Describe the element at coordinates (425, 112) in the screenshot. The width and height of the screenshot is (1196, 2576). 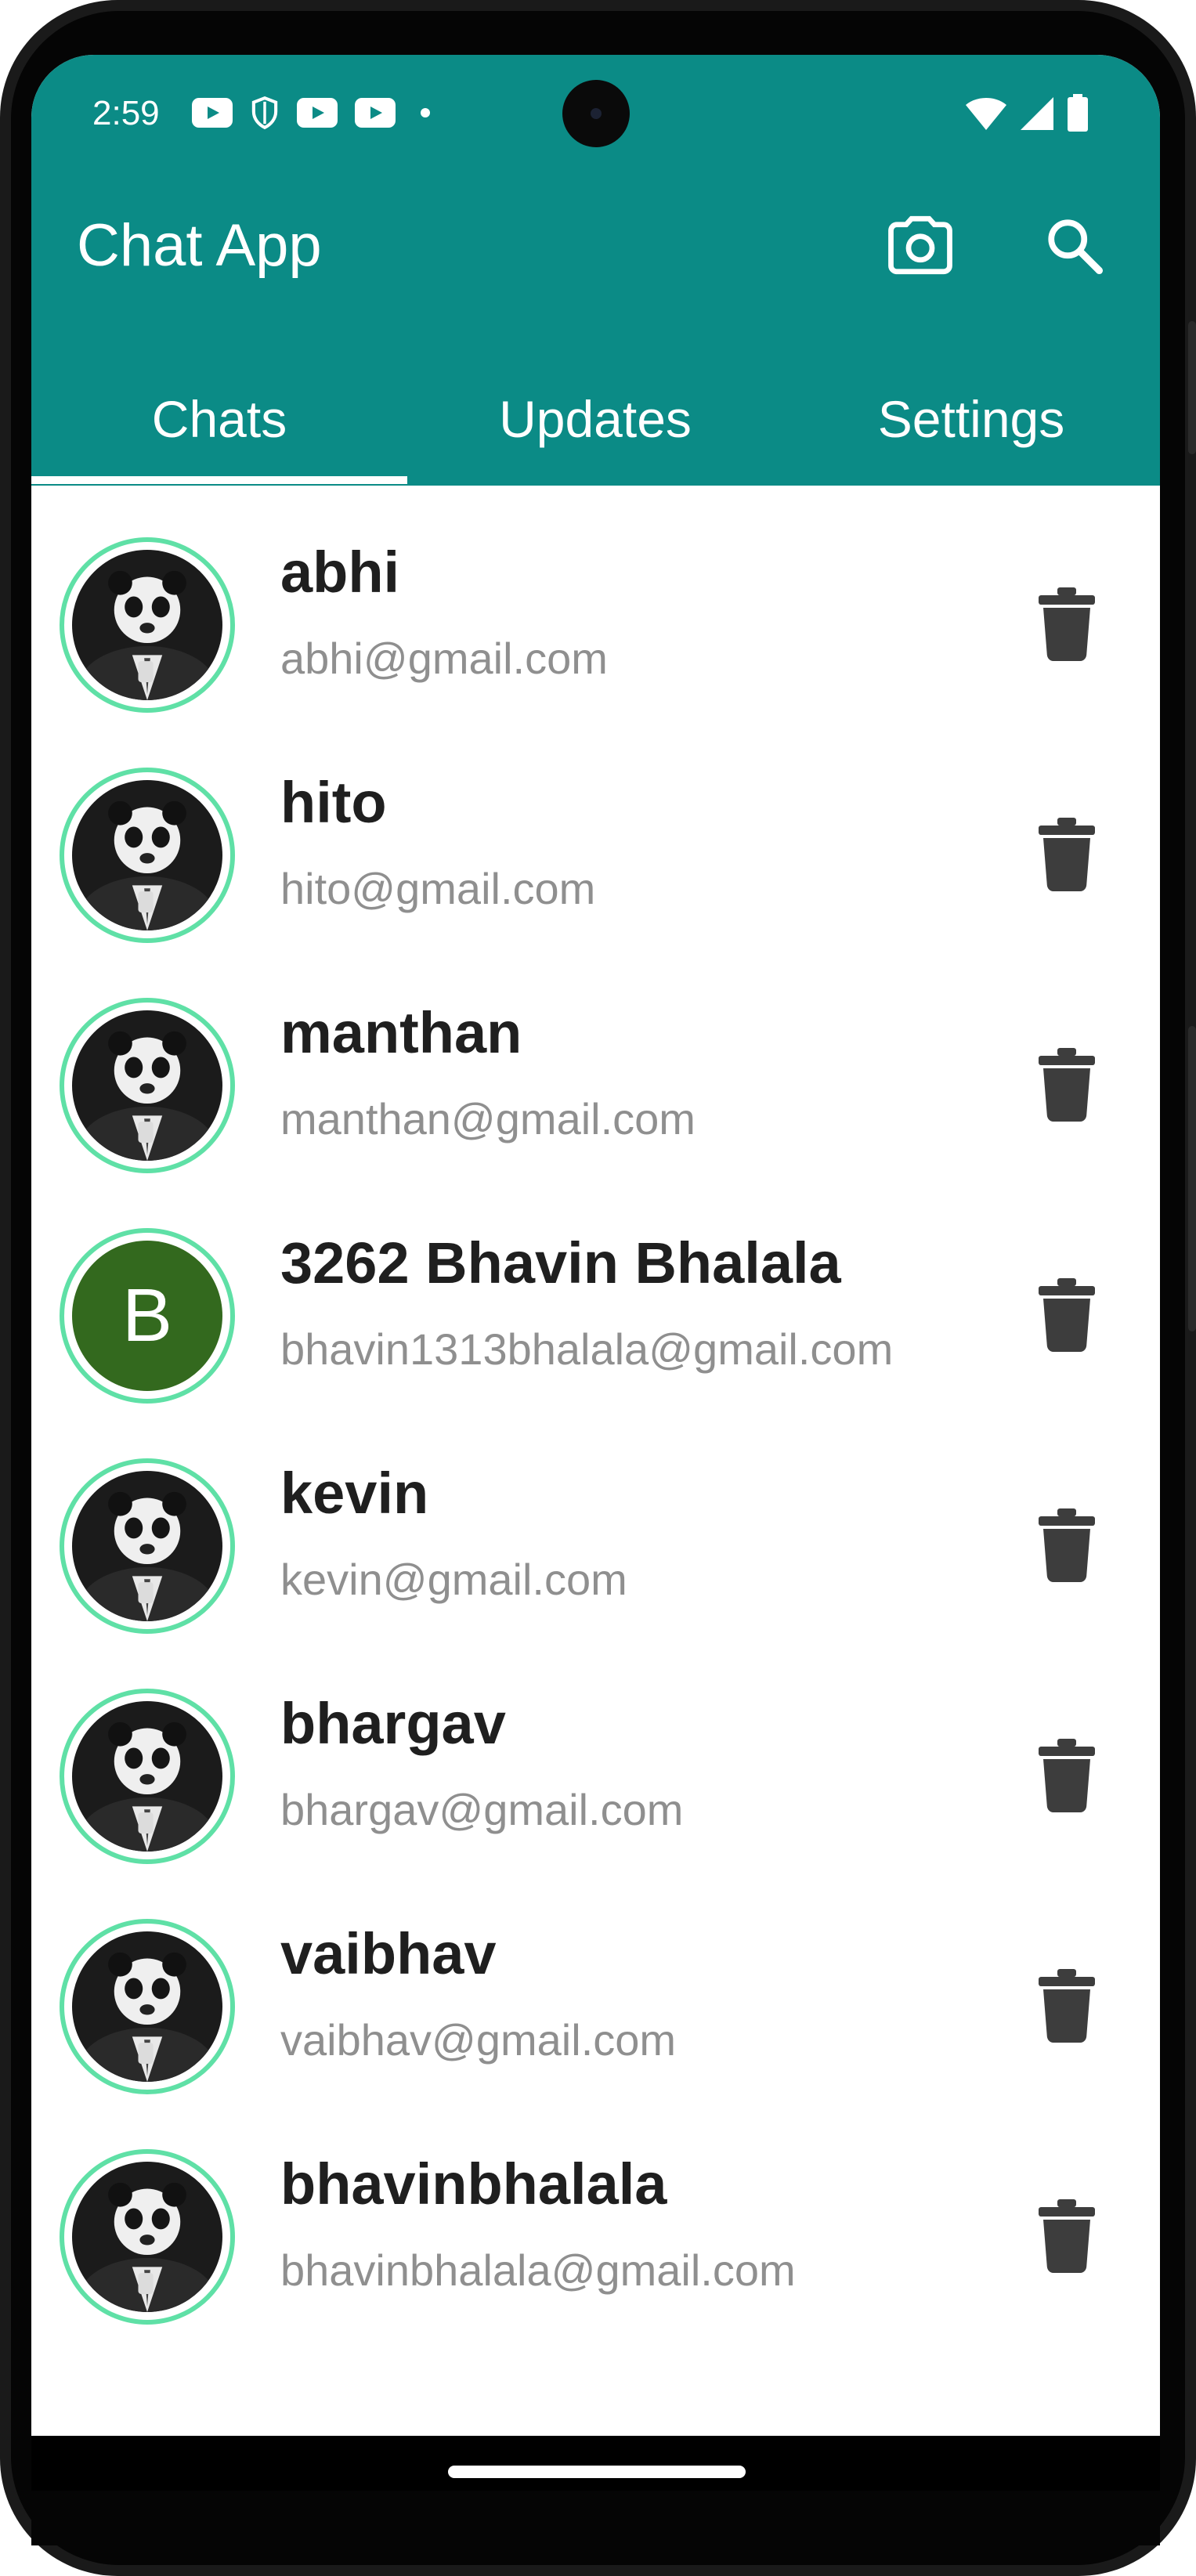
I see `notification-dot-icon` at that location.